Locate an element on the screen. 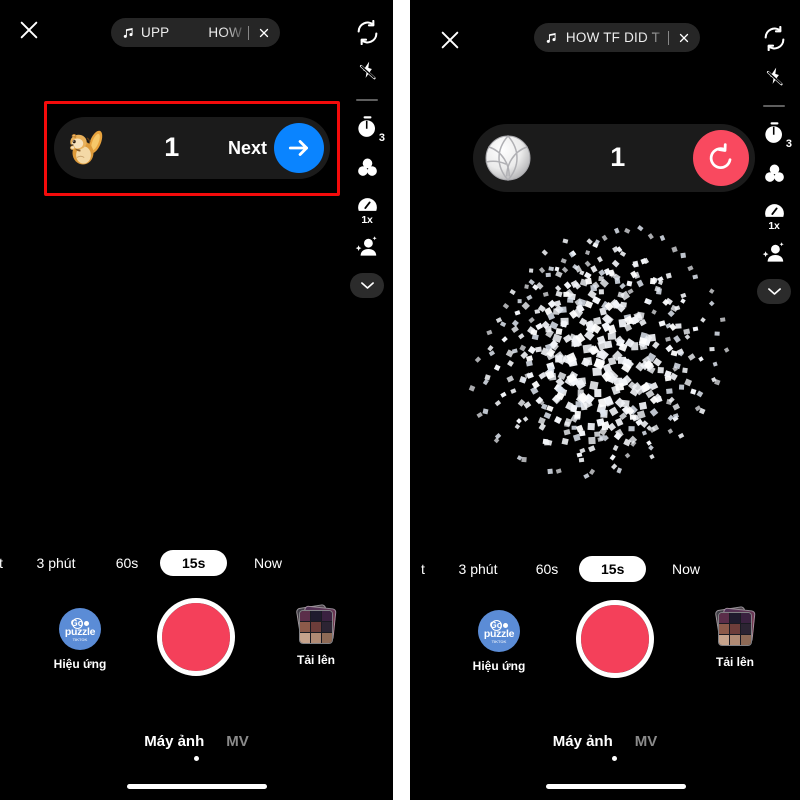 Image resolution: width=800 pixels, height=800 pixels. chipmunk-emoji is located at coordinates (85, 148).